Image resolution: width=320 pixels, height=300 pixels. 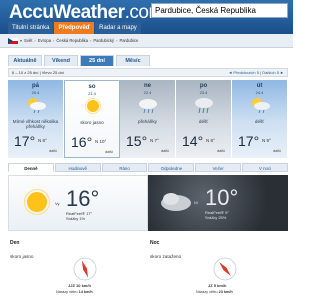 I want to click on night-realfeel: RealFeel® 9° Srážky 25%, so click(x=217, y=215).